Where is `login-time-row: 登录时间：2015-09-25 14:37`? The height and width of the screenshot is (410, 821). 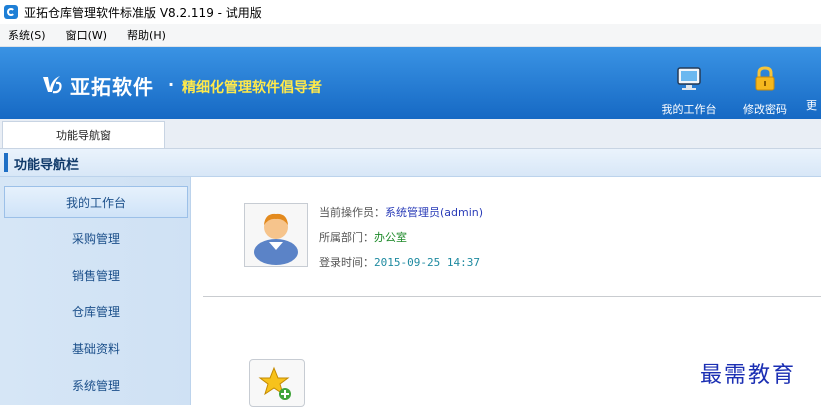 login-time-row: 登录时间：2015-09-25 14:37 is located at coordinates (399, 262).